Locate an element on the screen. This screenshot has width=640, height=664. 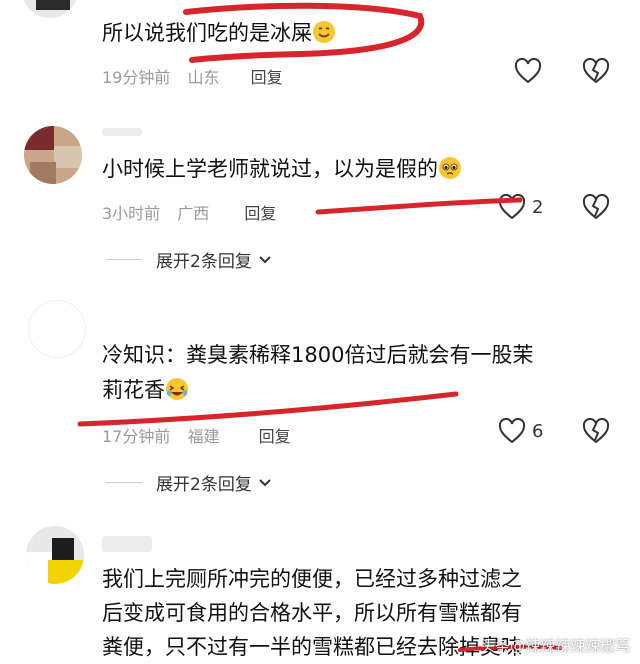
like-count: 6 is located at coordinates (538, 431).